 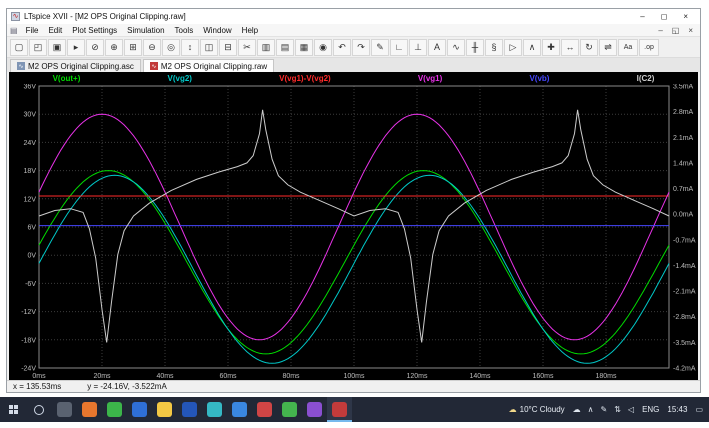 What do you see at coordinates (418, 47) in the screenshot?
I see `ground-button: ⊥` at bounding box center [418, 47].